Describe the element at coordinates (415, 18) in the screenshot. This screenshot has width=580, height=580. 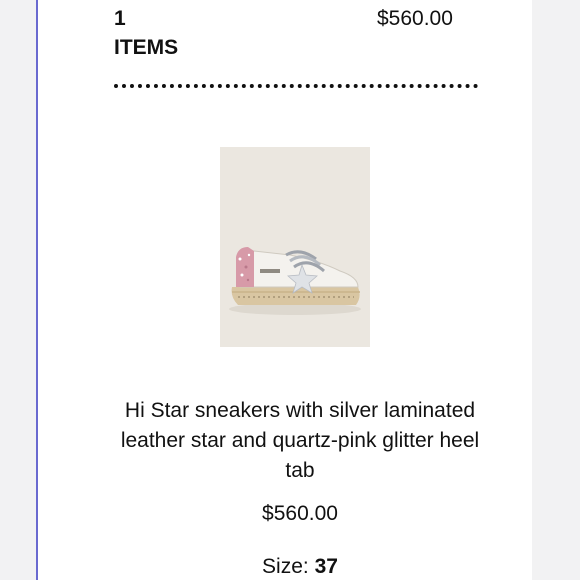
I see `summary-total: $560.00` at that location.